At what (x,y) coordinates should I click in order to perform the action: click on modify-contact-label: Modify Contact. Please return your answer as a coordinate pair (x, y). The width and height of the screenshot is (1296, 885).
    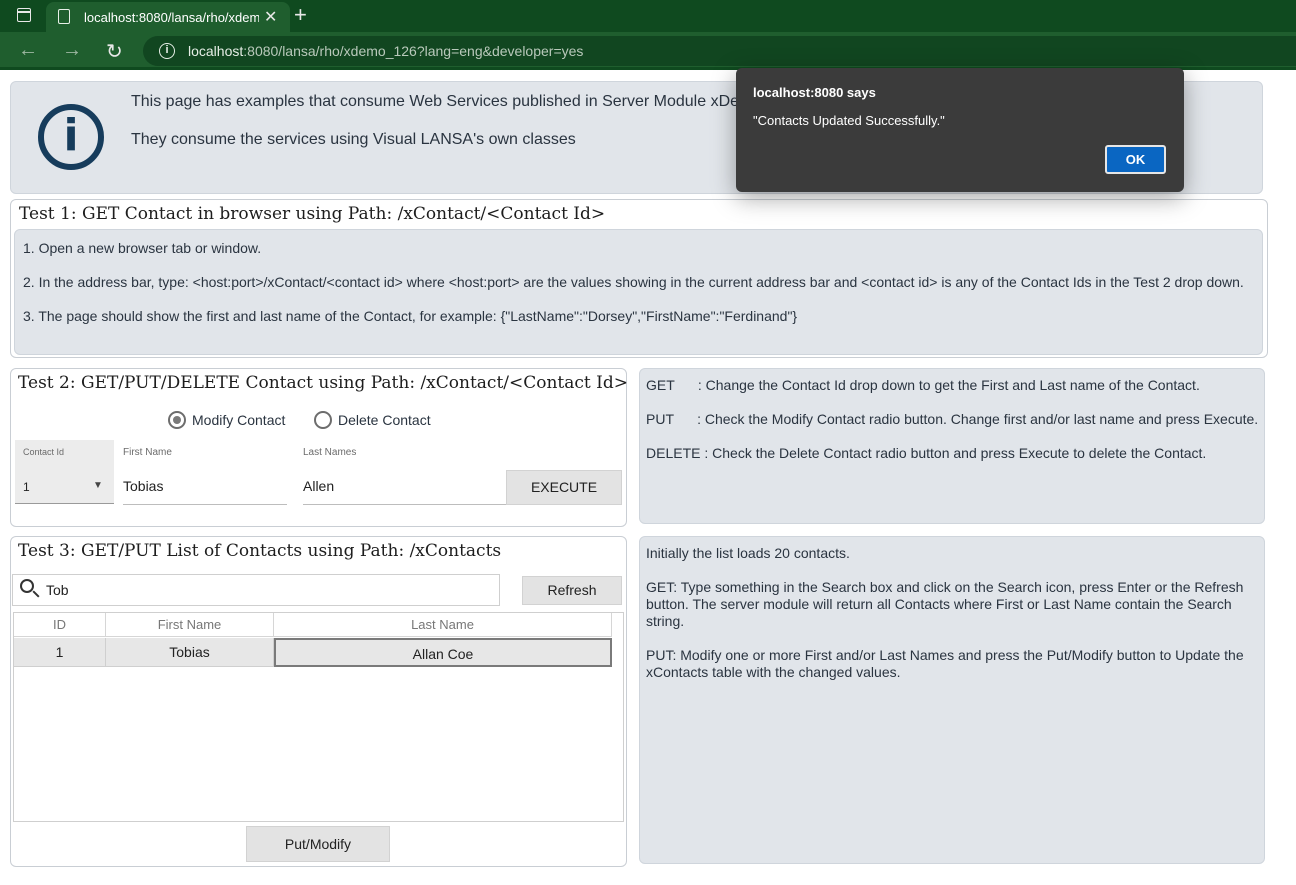
    Looking at the image, I should click on (239, 420).